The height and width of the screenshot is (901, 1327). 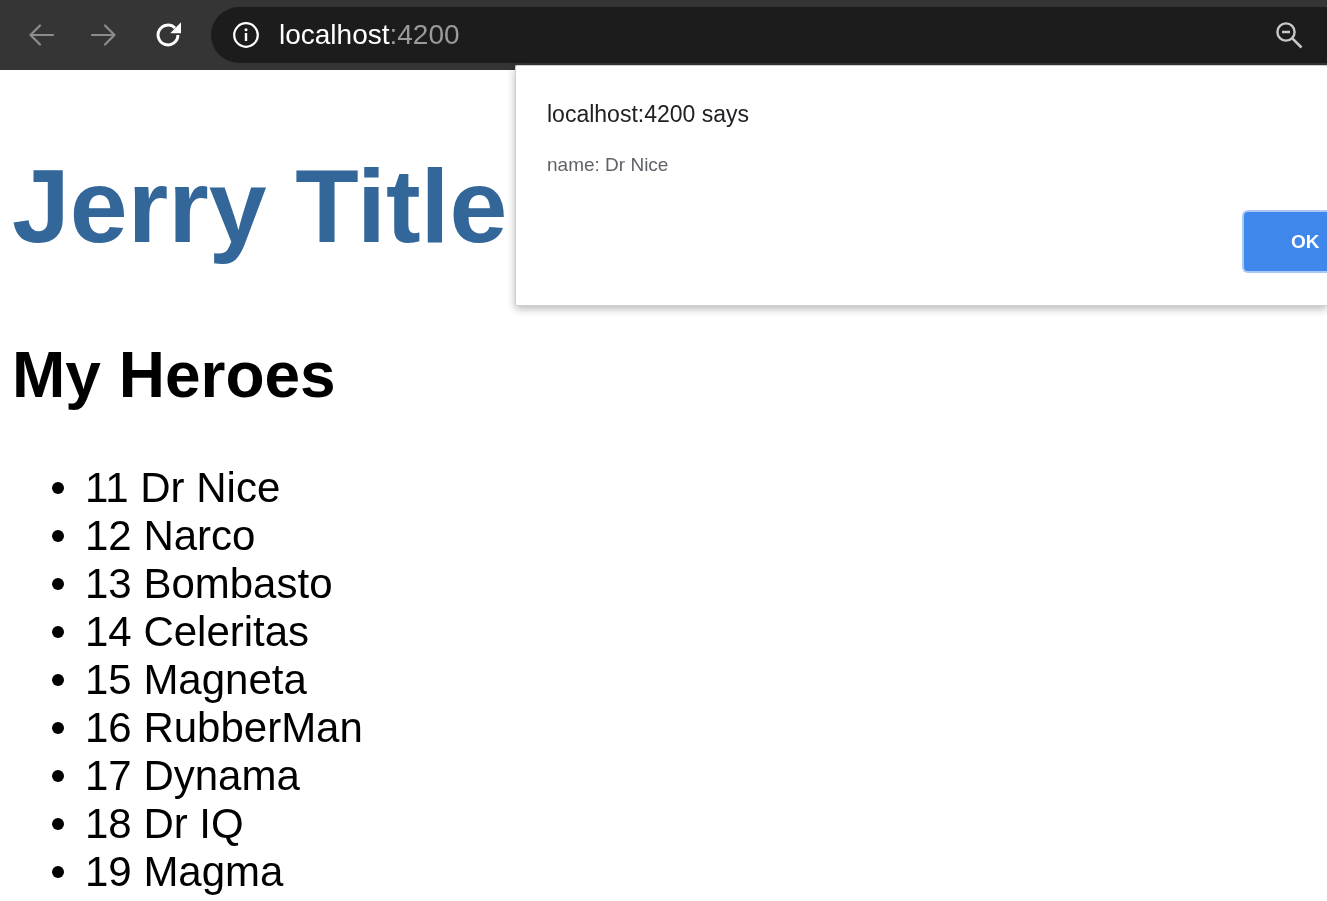 I want to click on reload-icon, so click(x=168, y=35).